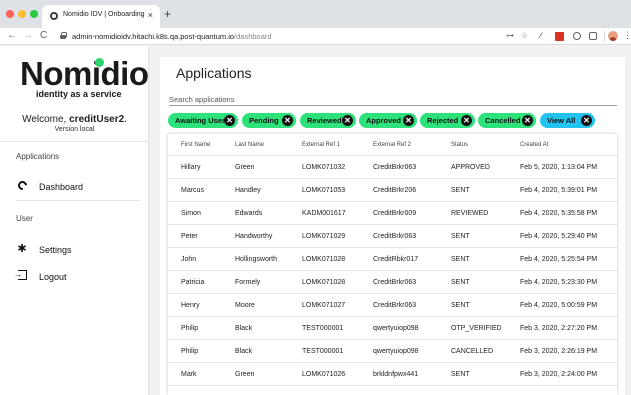  Describe the element at coordinates (524, 36) in the screenshot. I see `bookmark-star-icon: ☆` at that location.